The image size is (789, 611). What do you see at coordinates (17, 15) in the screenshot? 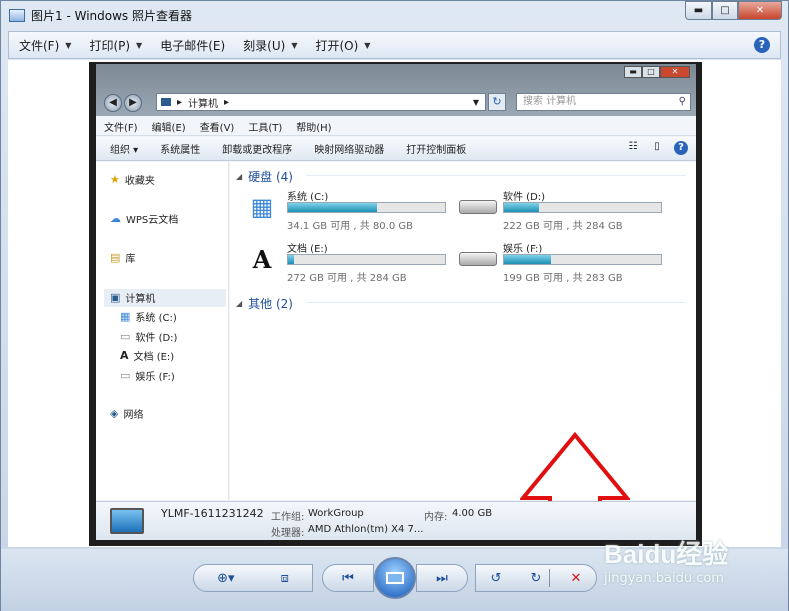
I see `photo-viewer-icon` at bounding box center [17, 15].